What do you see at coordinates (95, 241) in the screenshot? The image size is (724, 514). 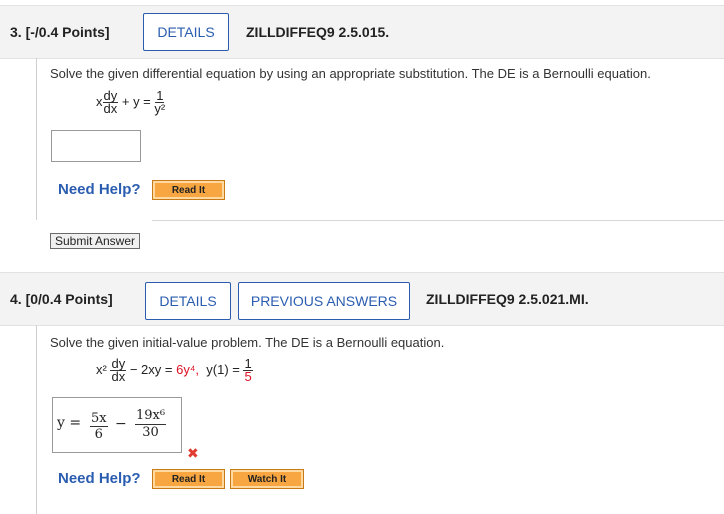 I see `submit-answer-button: Submit Answer` at bounding box center [95, 241].